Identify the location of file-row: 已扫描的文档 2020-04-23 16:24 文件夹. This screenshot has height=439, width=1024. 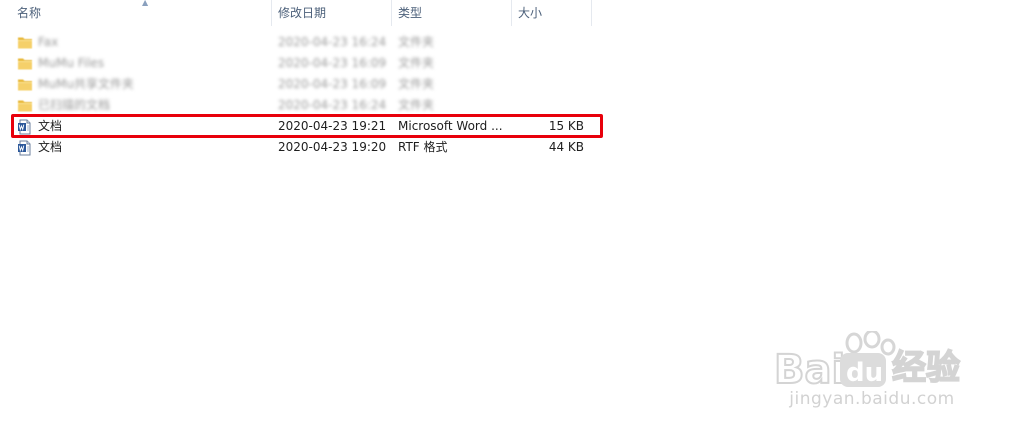
(512, 105).